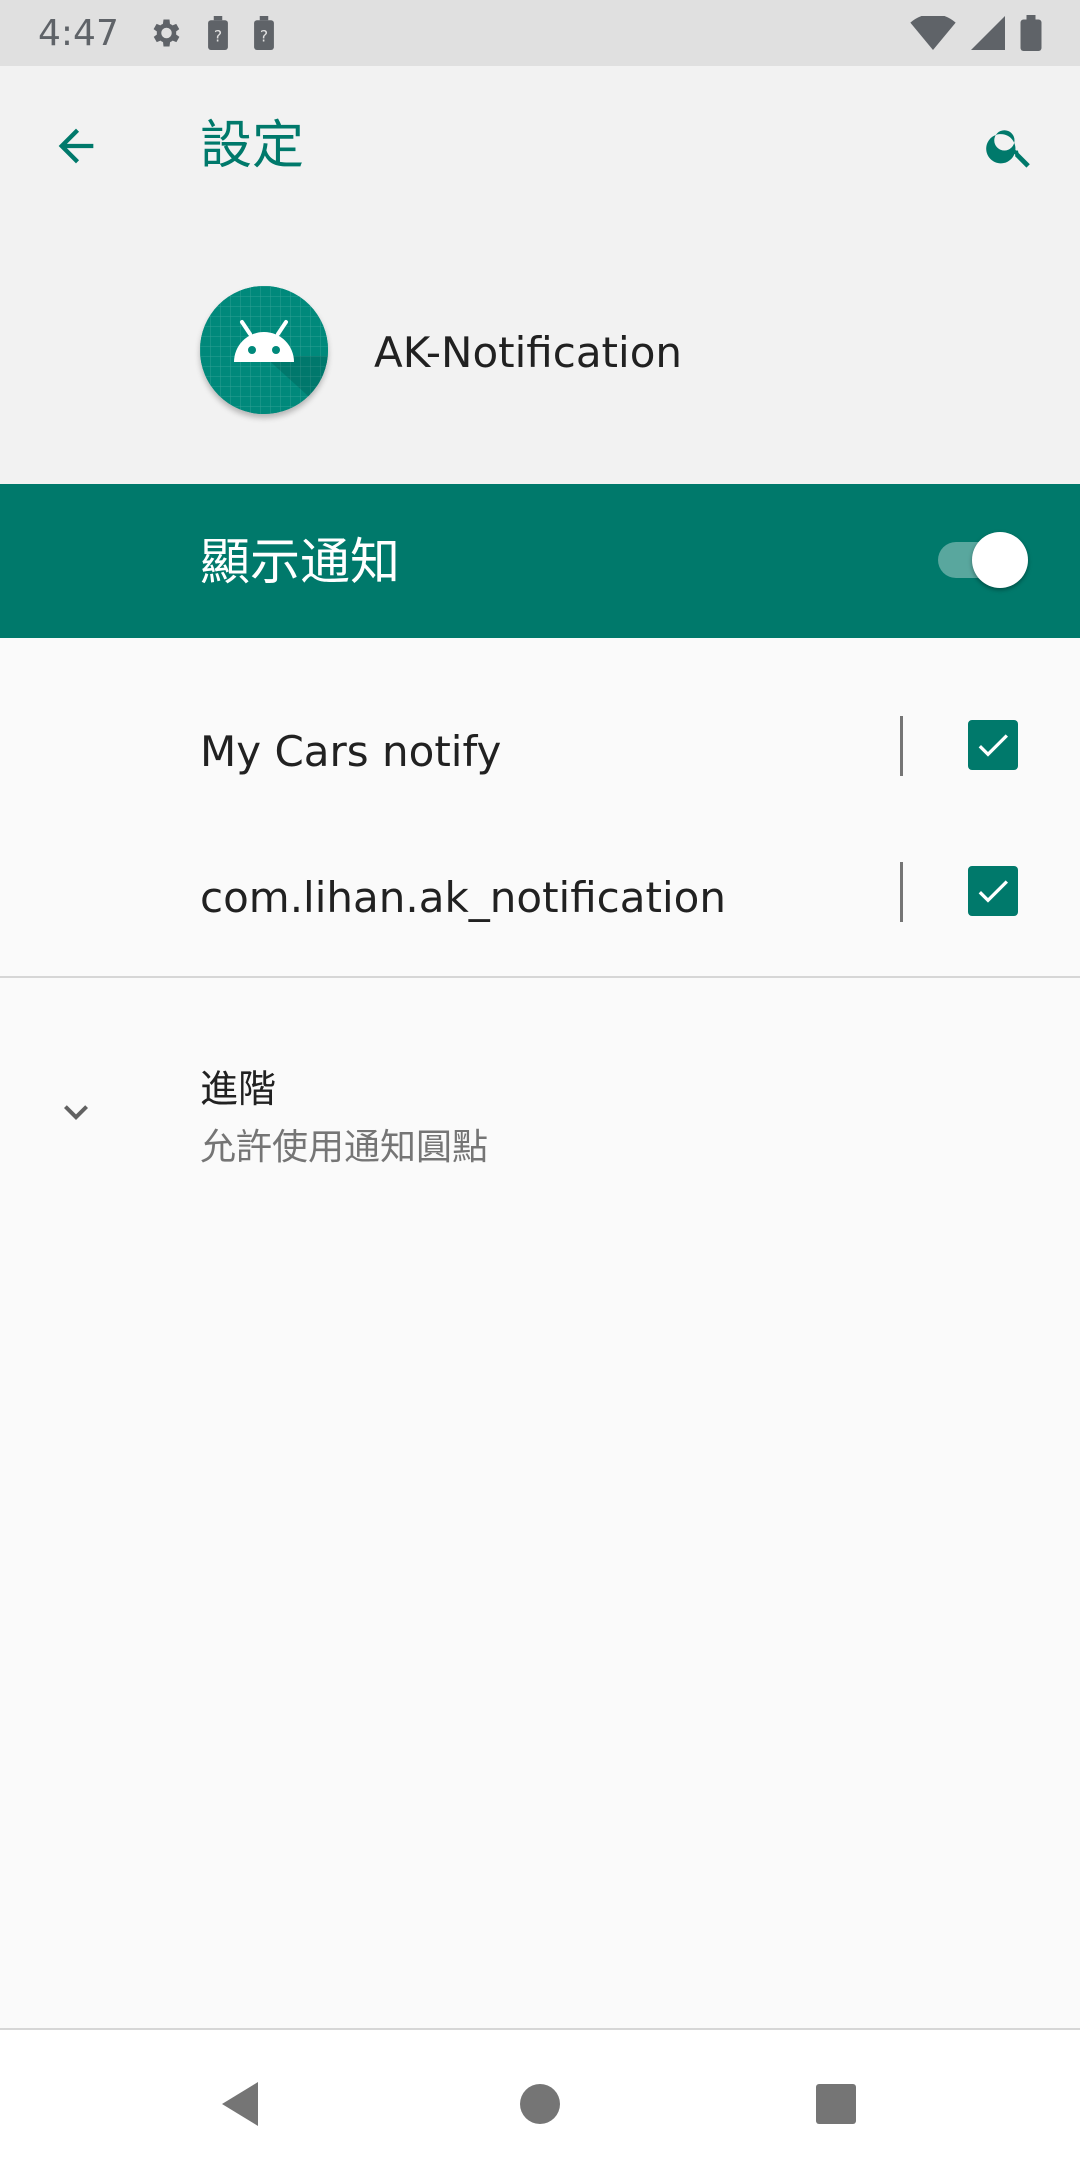 The width and height of the screenshot is (1080, 2160). I want to click on nav-recents-icon, so click(836, 2104).